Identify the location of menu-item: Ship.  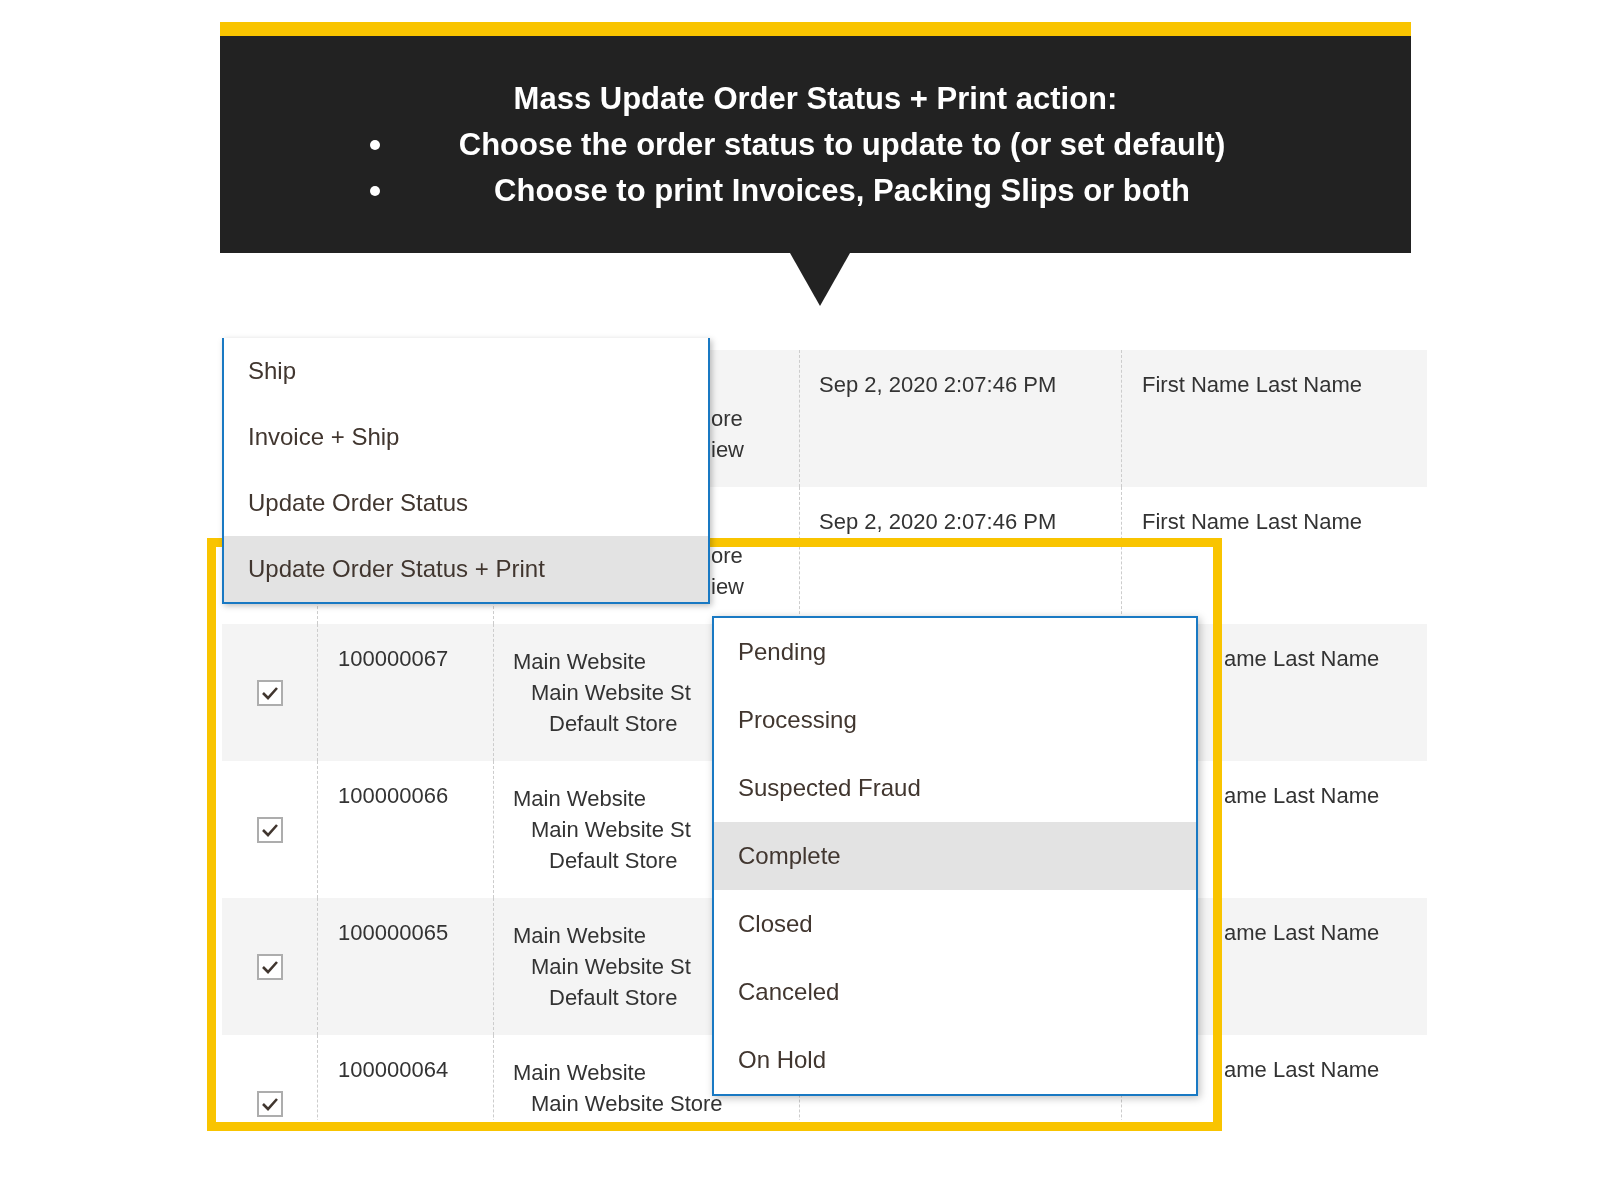
(466, 371).